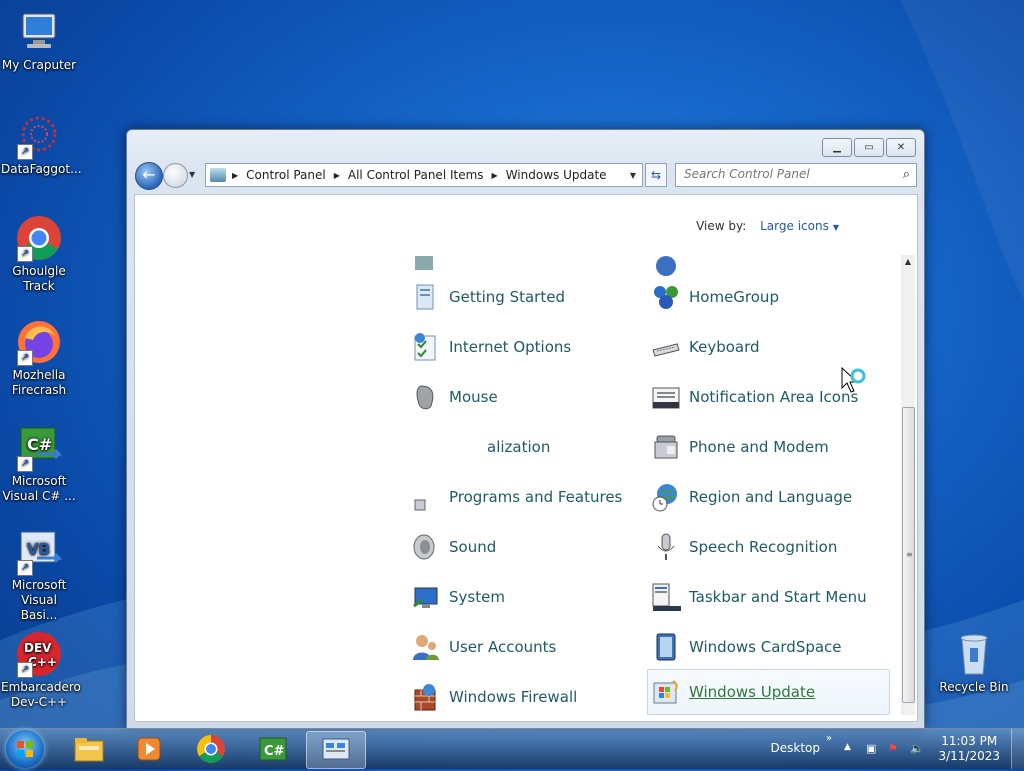 The width and height of the screenshot is (1024, 771). Describe the element at coordinates (454, 397) in the screenshot. I see `list-item-mouse: Mouse` at that location.